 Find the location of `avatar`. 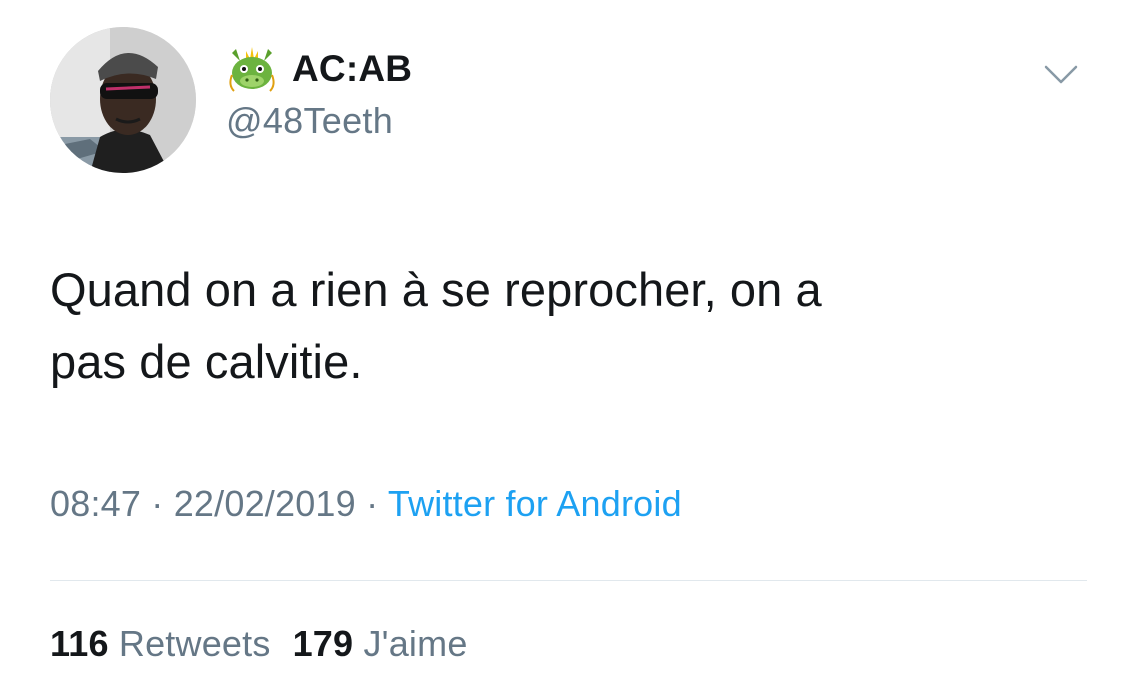

avatar is located at coordinates (123, 100).